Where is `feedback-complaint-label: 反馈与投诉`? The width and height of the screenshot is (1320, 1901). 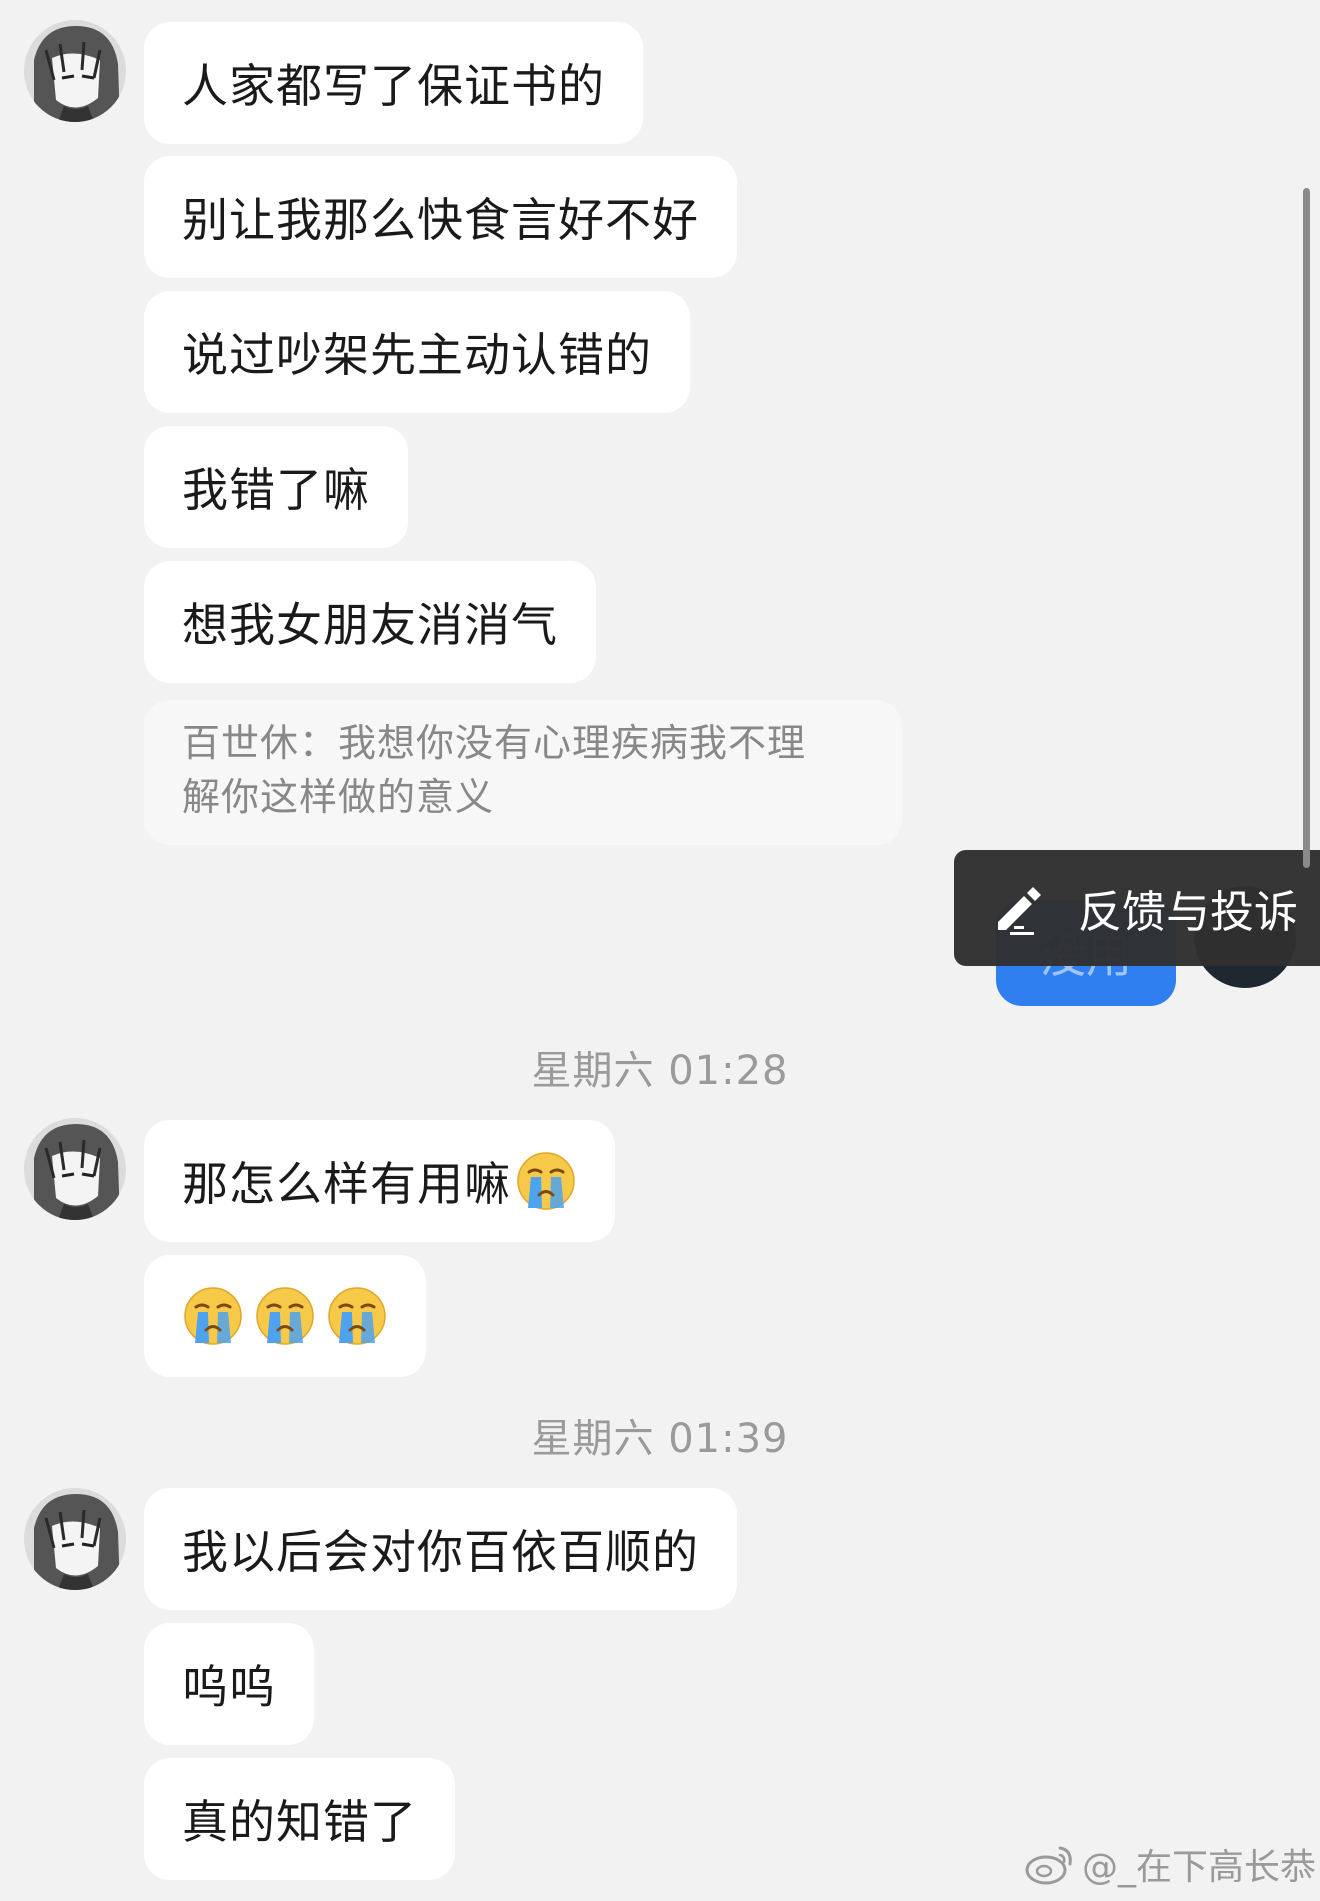 feedback-complaint-label: 反馈与投诉 is located at coordinates (1188, 908).